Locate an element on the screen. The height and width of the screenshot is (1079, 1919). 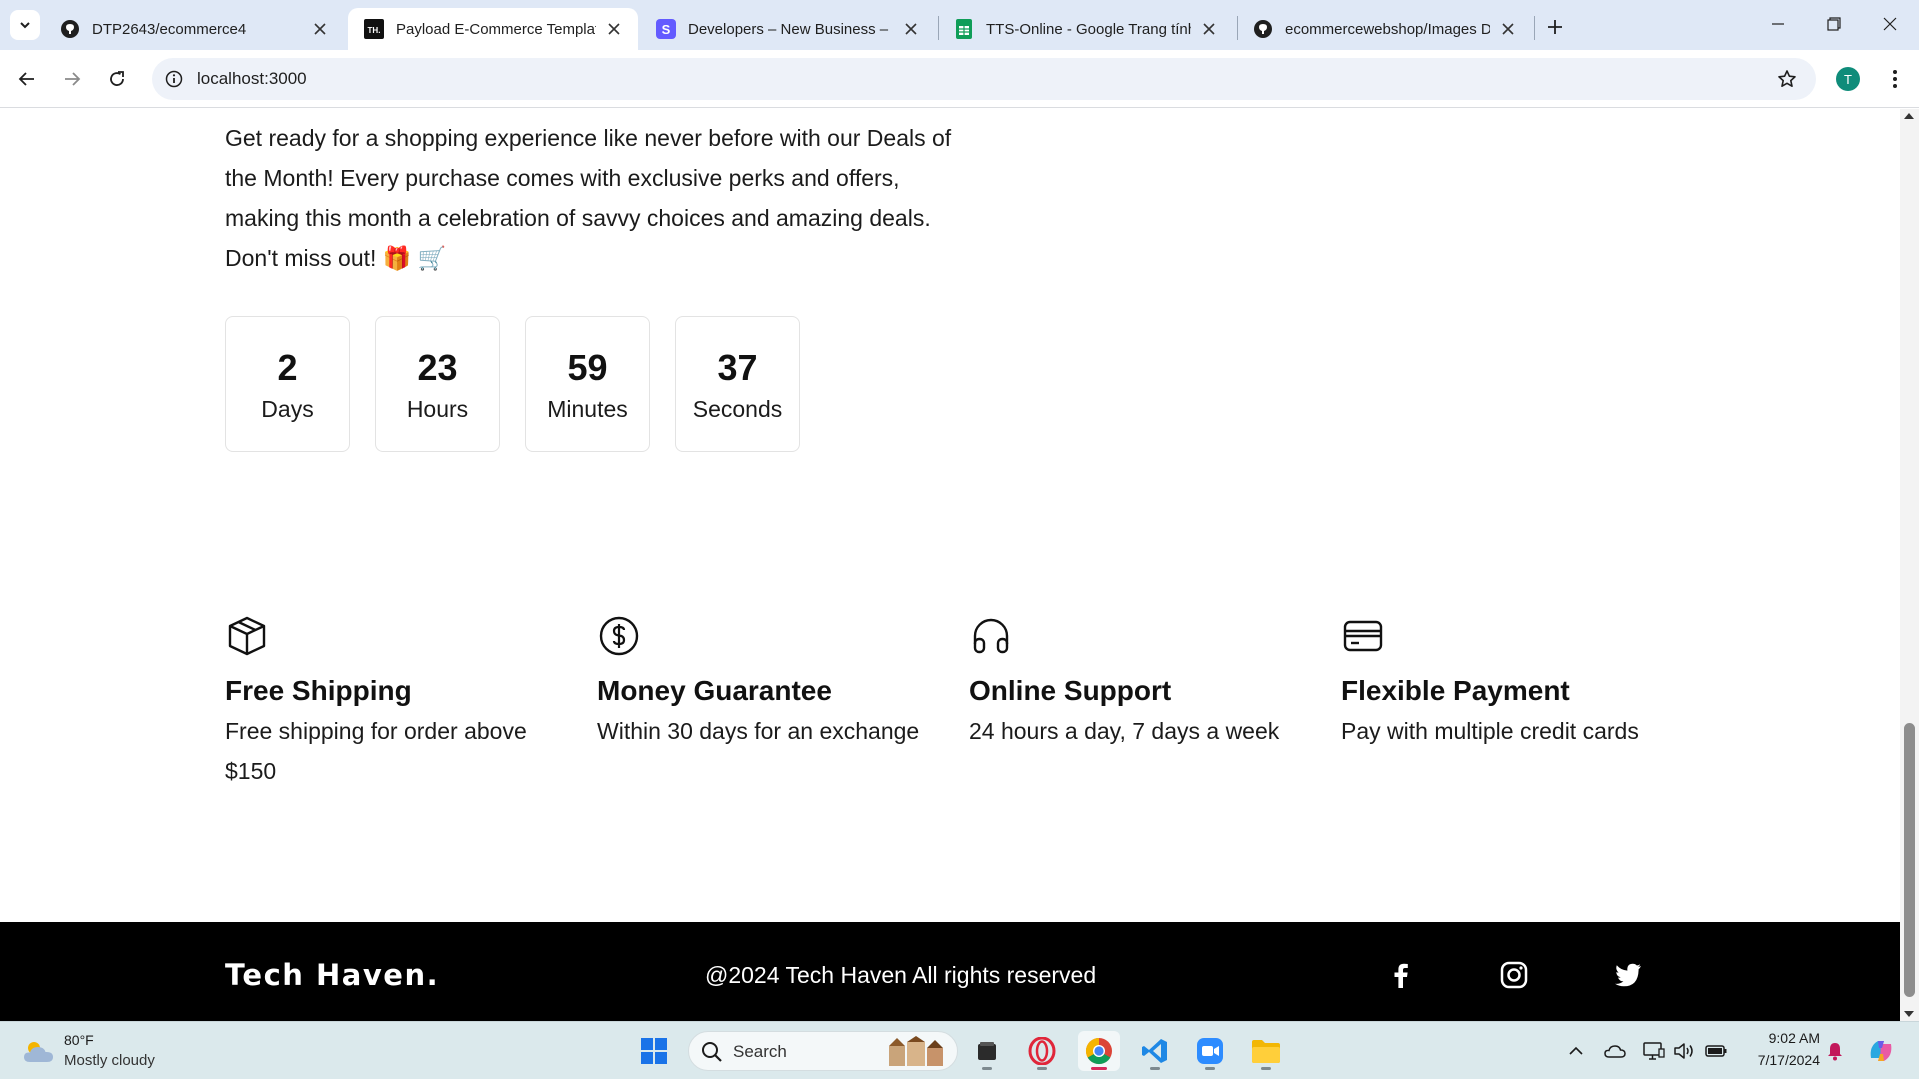
tab-title: TTS-Online - Google Trang tính is located at coordinates (1088, 29).